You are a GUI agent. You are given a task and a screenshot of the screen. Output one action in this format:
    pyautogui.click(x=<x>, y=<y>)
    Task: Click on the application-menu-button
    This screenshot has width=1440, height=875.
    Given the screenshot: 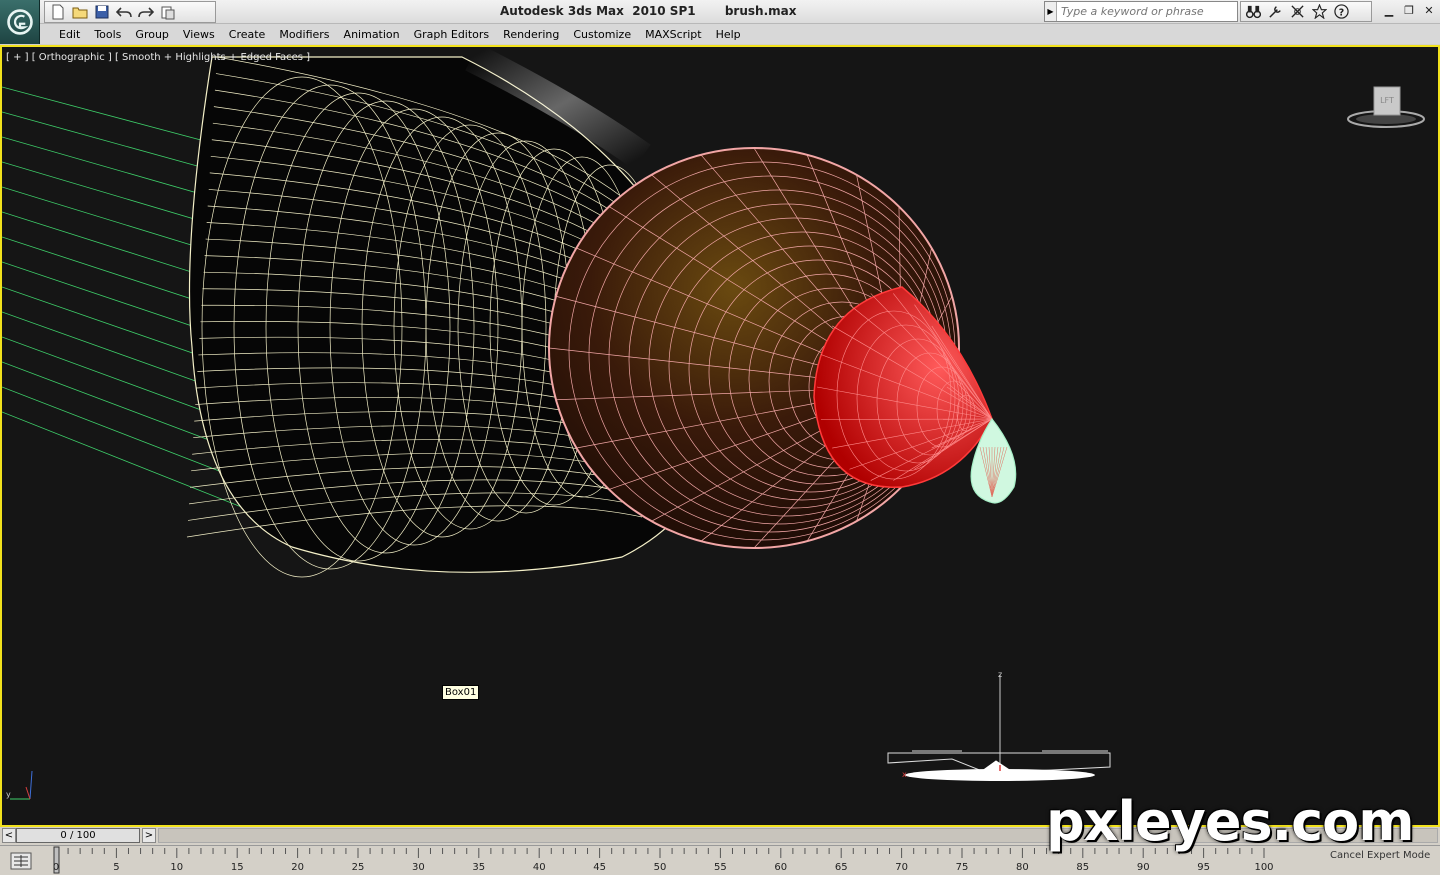 What is the action you would take?
    pyautogui.click(x=20, y=22)
    